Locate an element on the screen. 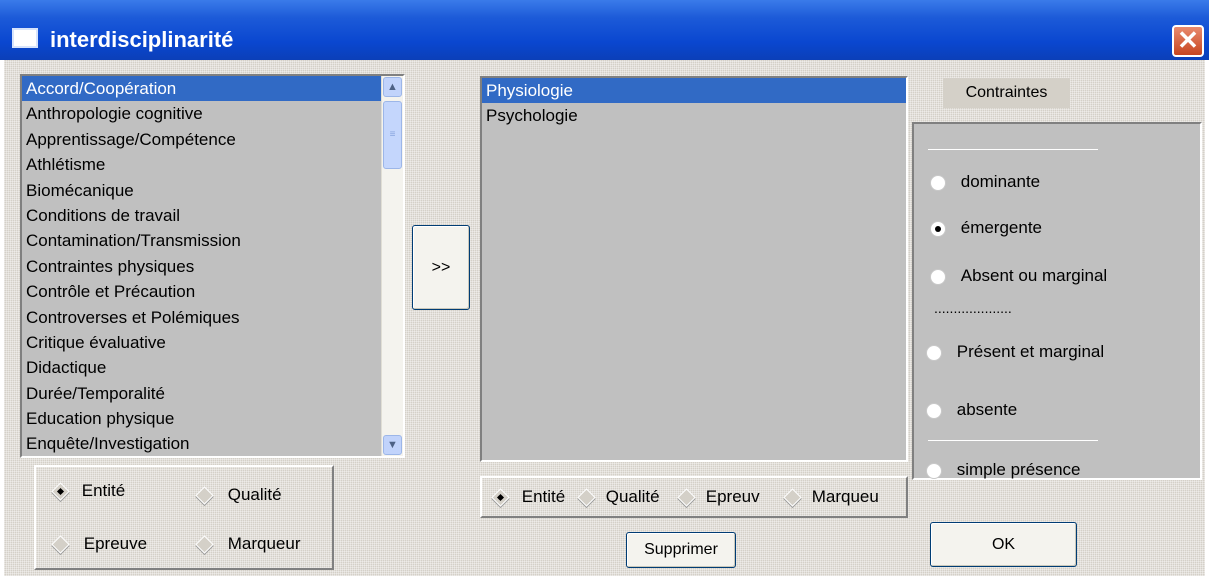 Image resolution: width=1209 pixels, height=576 pixels. selected-list-item: Physiologie is located at coordinates (694, 91).